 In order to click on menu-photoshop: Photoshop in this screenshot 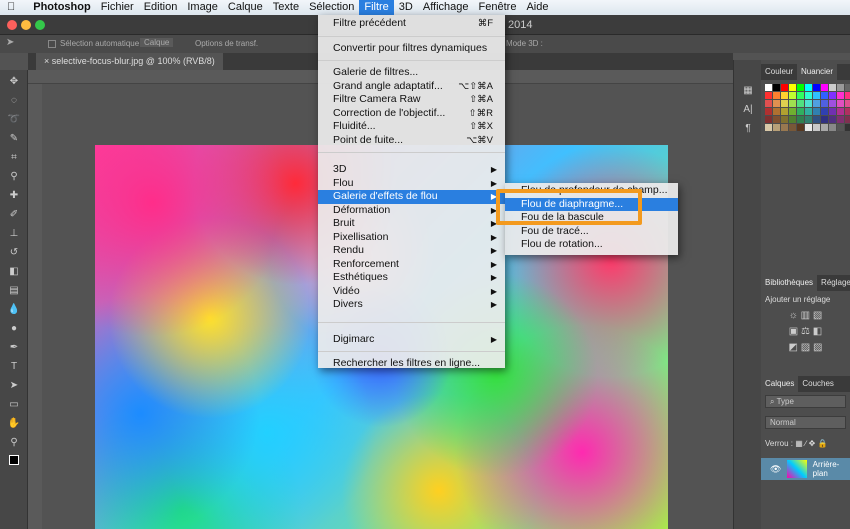, I will do `click(61, 7)`.